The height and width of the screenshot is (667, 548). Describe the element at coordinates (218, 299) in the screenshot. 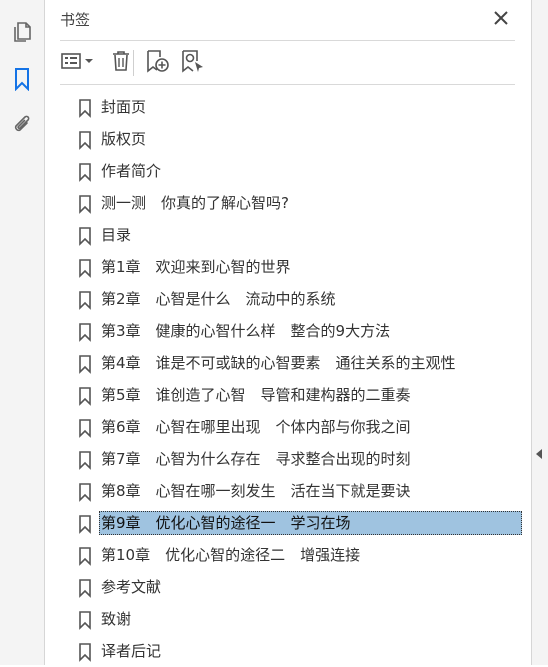

I see `bookmark-label: 第2章 心智是什么 流动中的系统` at that location.